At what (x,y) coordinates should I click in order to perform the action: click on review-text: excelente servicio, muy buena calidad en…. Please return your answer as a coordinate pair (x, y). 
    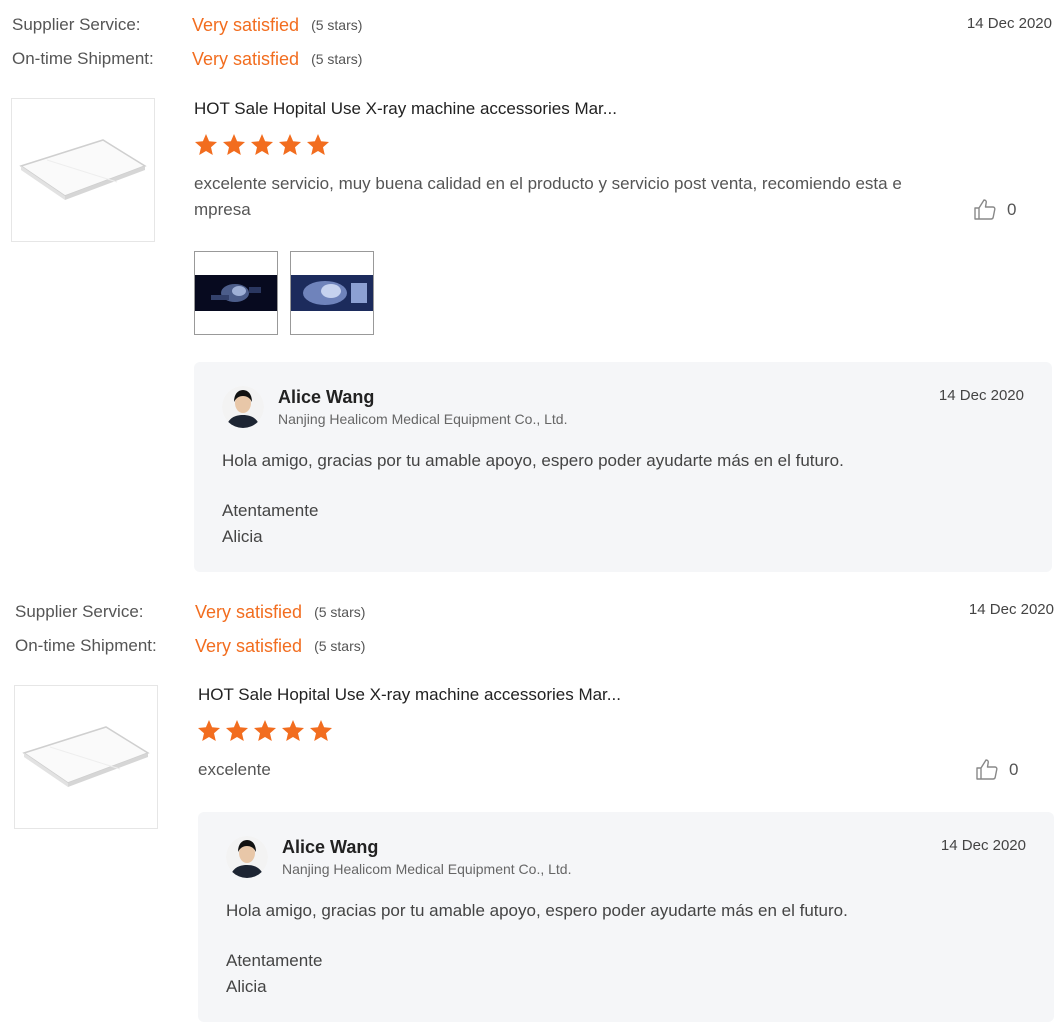
    Looking at the image, I should click on (548, 196).